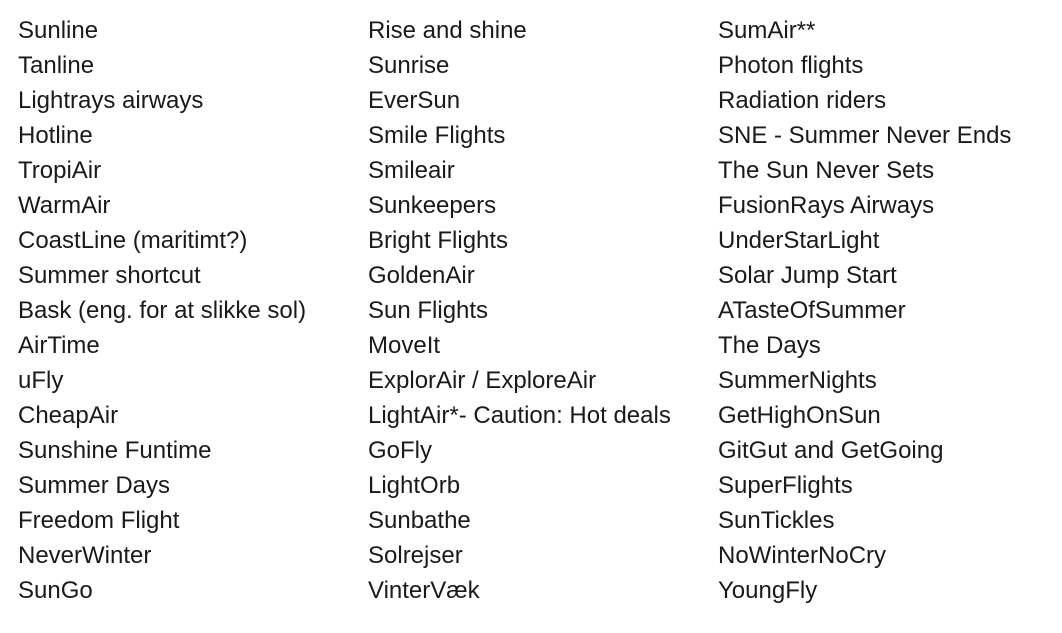 This screenshot has height=633, width=1062. I want to click on name-cell: Solrejser, so click(543, 555).